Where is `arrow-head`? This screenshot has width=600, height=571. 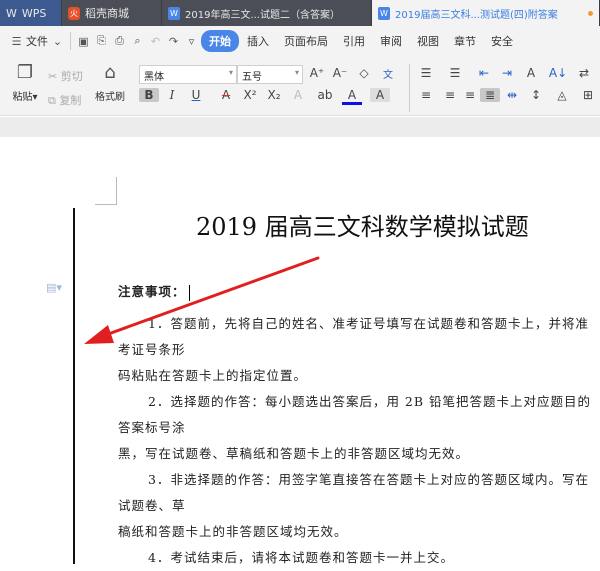 arrow-head is located at coordinates (99, 334).